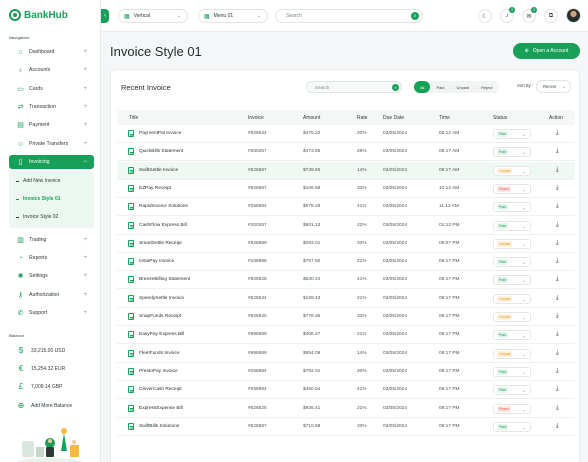  Describe the element at coordinates (486, 87) in the screenshot. I see `filter-reject: Reject` at that location.